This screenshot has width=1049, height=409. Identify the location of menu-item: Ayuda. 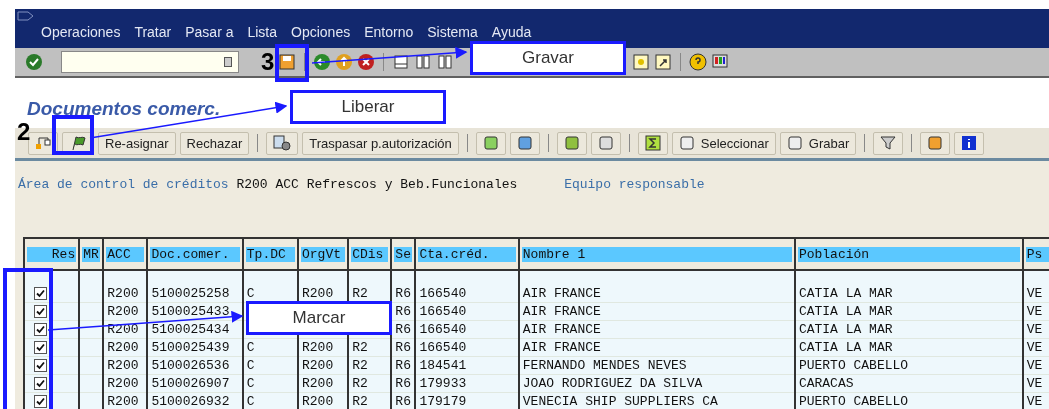
(511, 32).